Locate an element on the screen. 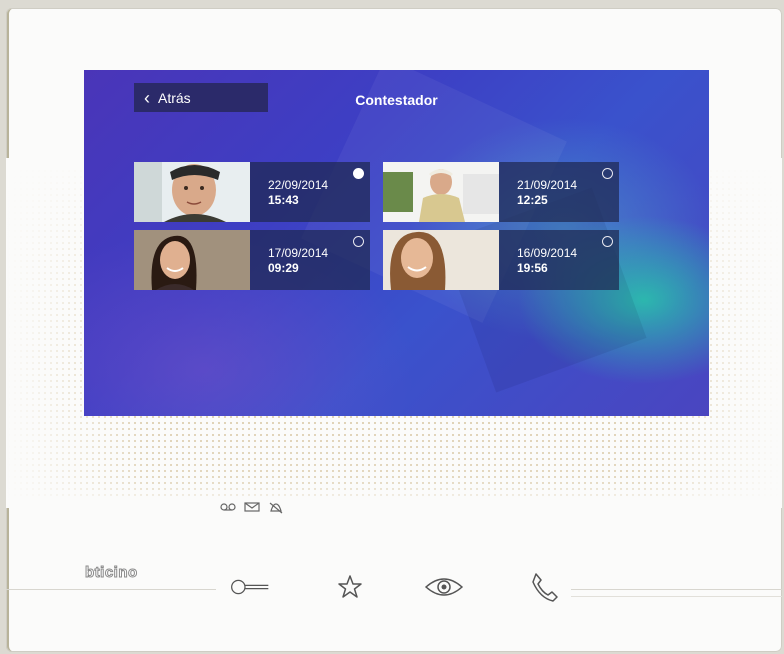 The height and width of the screenshot is (654, 784). door-lock-button is located at coordinates (250, 587).